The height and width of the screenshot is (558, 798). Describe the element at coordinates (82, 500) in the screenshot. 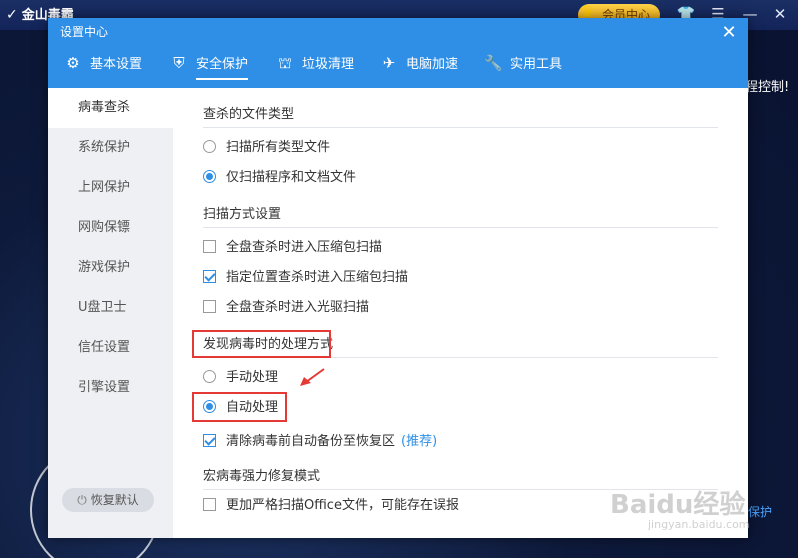

I see `power-icon: ⏻` at that location.